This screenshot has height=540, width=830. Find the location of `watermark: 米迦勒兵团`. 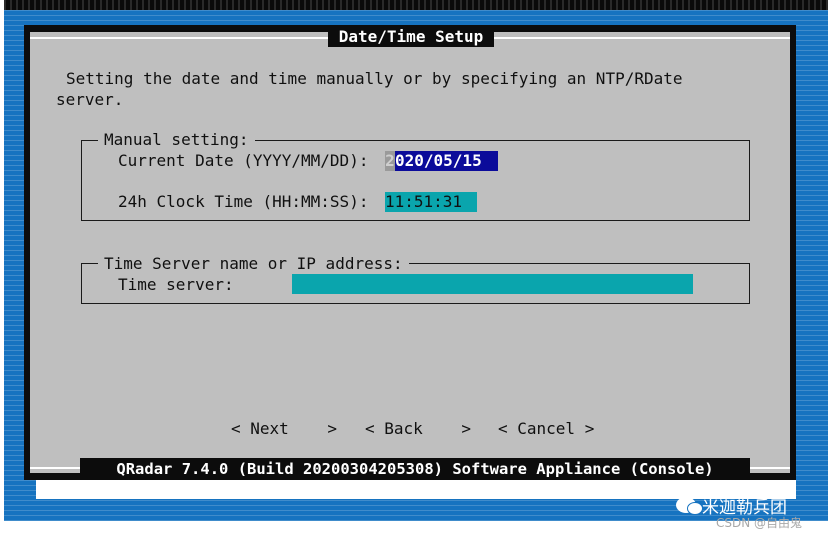

watermark: 米迦勒兵团 is located at coordinates (731, 505).